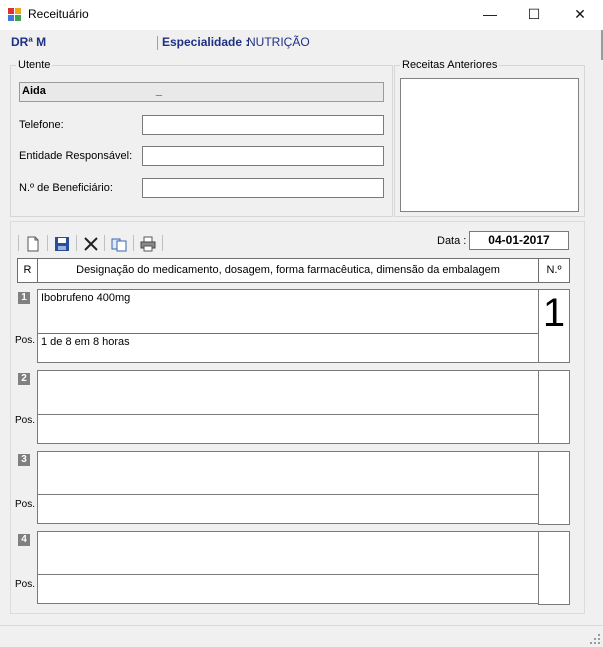 This screenshot has height=647, width=603. Describe the element at coordinates (263, 156) in the screenshot. I see `entidade-input` at that location.